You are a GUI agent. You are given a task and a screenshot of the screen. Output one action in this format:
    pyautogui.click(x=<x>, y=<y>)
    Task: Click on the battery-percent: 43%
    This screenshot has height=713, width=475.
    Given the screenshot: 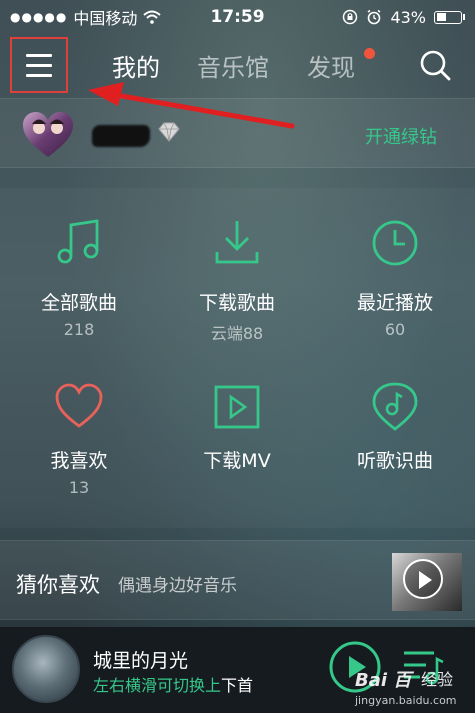 What is the action you would take?
    pyautogui.click(x=408, y=17)
    